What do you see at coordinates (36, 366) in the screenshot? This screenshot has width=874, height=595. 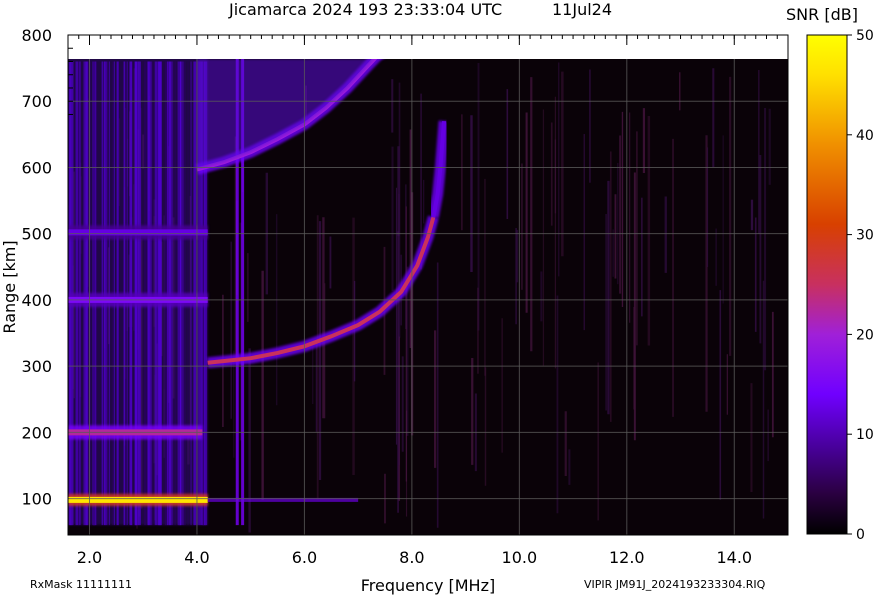 I see `y-tick-label: 300` at bounding box center [36, 366].